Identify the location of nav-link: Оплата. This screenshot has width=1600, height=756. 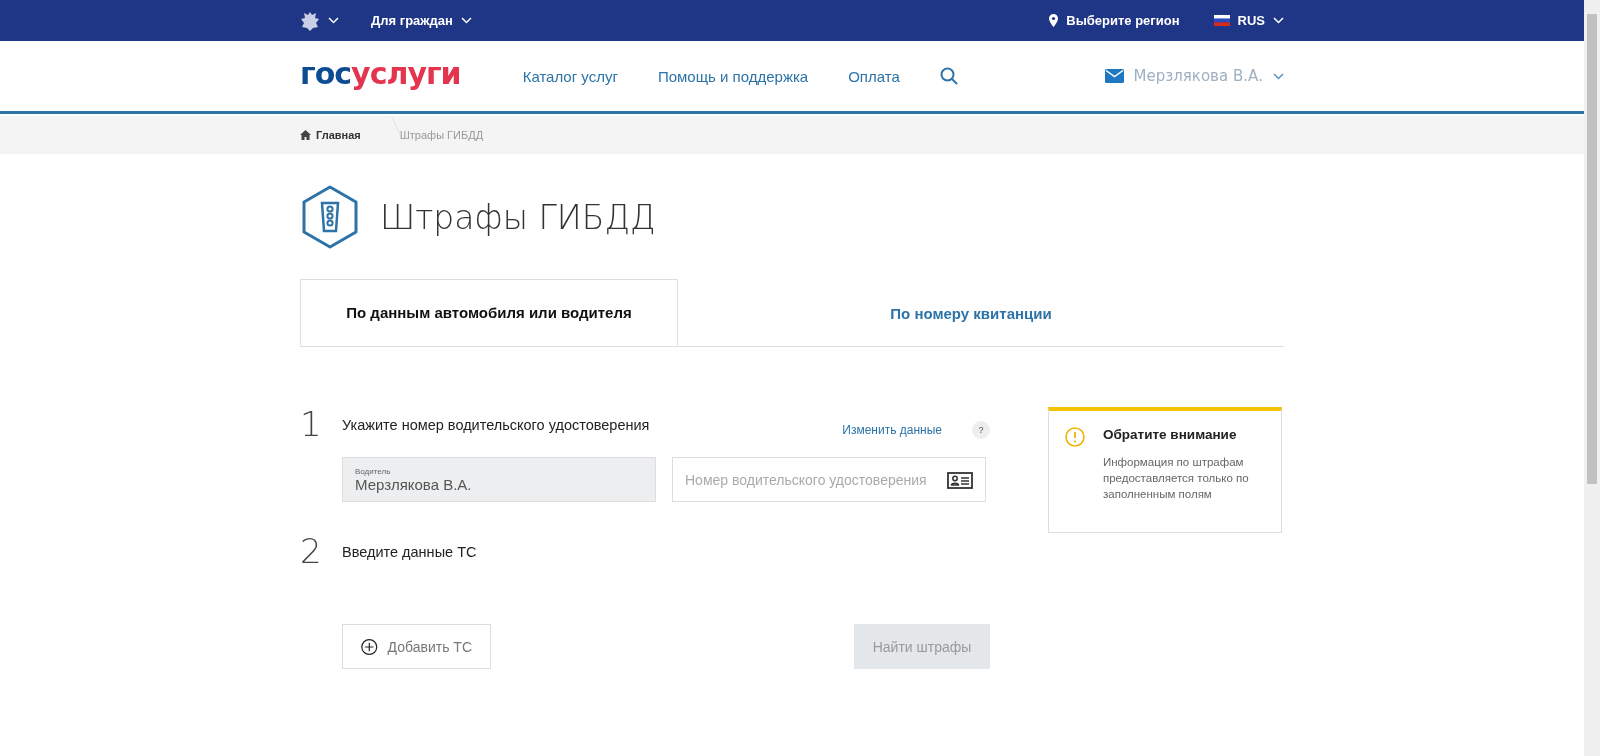
(874, 76).